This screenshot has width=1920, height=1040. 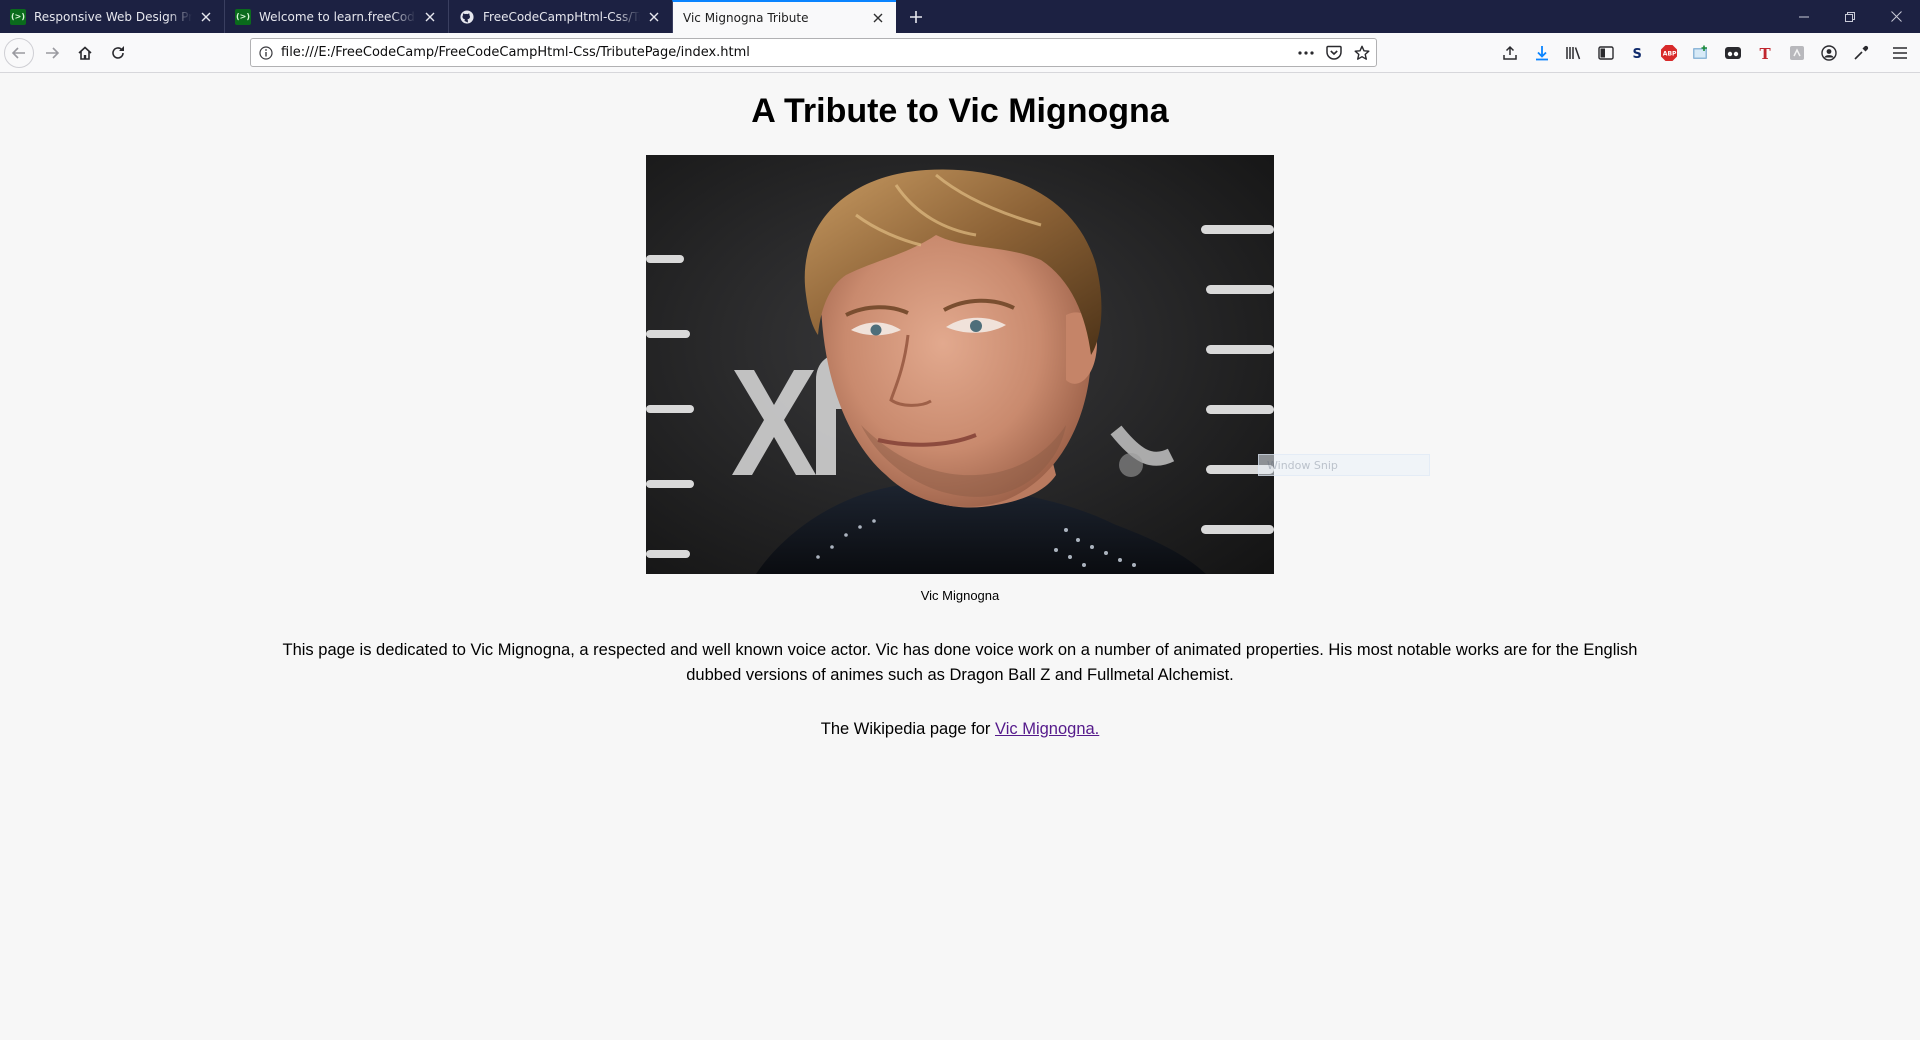 I want to click on tab-github-tributepage: FreeCodeCampHtml-Css/TributePage, so click(x=560, y=16).